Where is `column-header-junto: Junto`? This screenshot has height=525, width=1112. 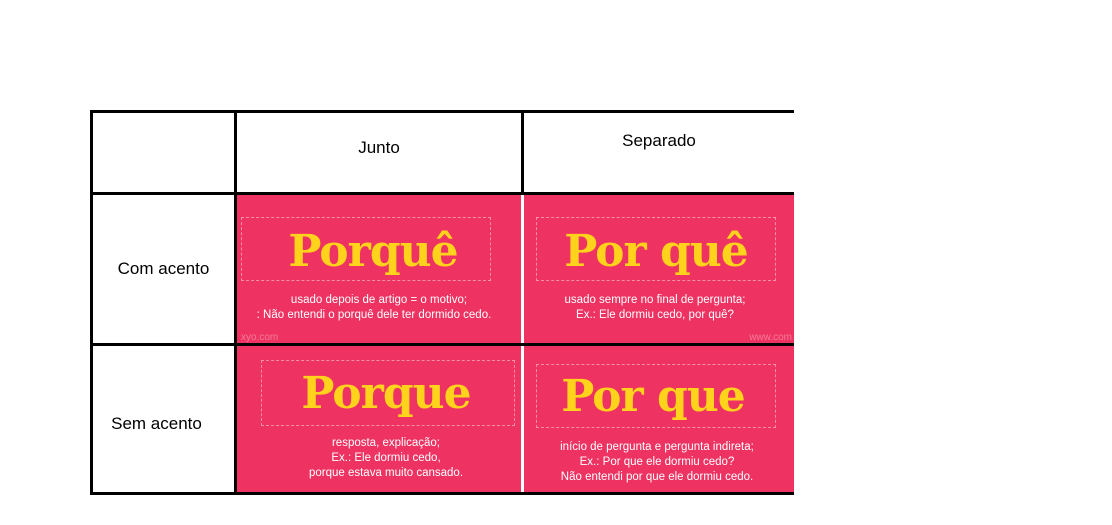 column-header-junto: Junto is located at coordinates (379, 152).